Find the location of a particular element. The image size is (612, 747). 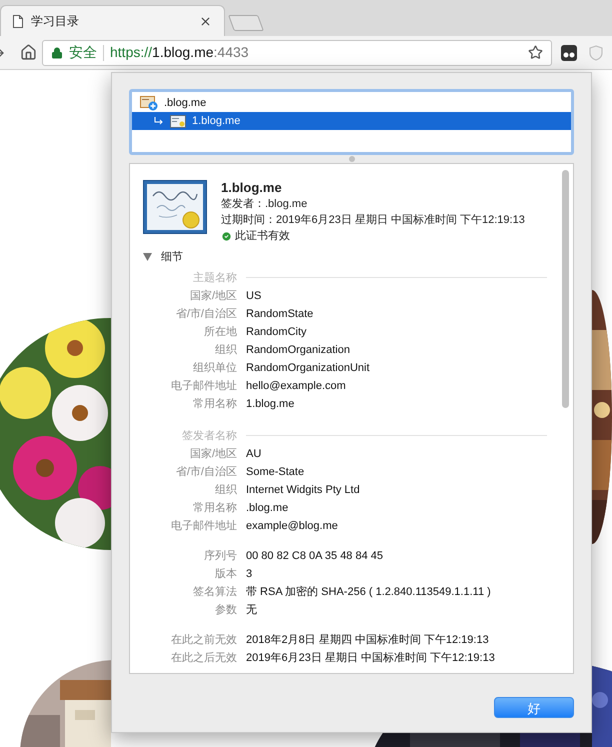

section-heading: 签发者名称 is located at coordinates (209, 436).